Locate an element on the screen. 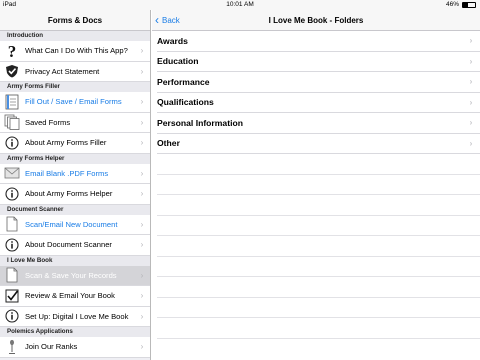  section-header-army-forms-filler: Army Forms Filler is located at coordinates (75, 87).